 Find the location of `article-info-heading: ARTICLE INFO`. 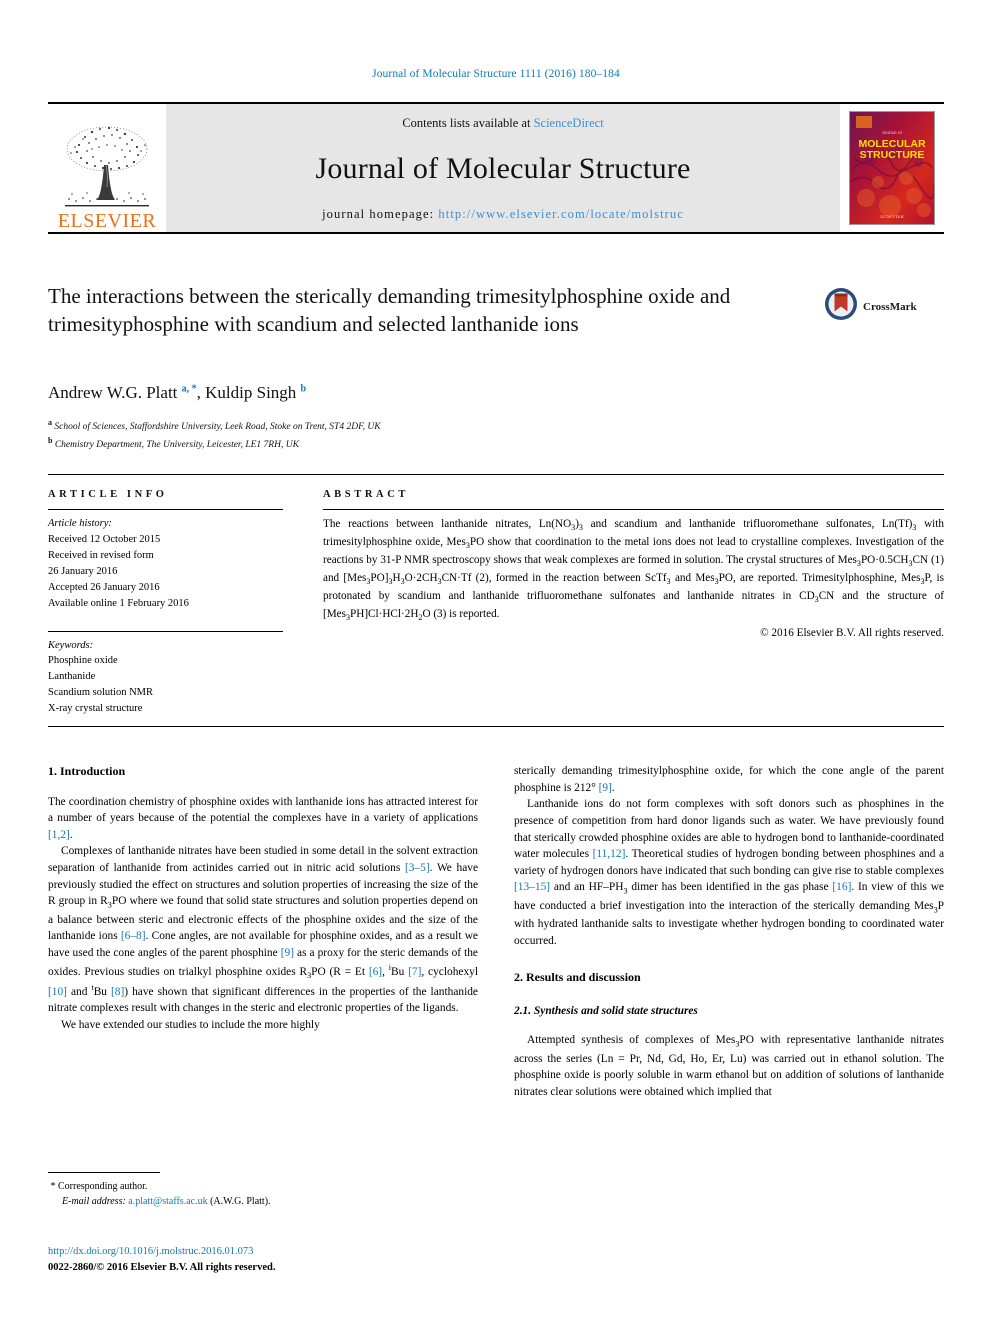

article-info-heading: ARTICLE INFO is located at coordinates (108, 494).